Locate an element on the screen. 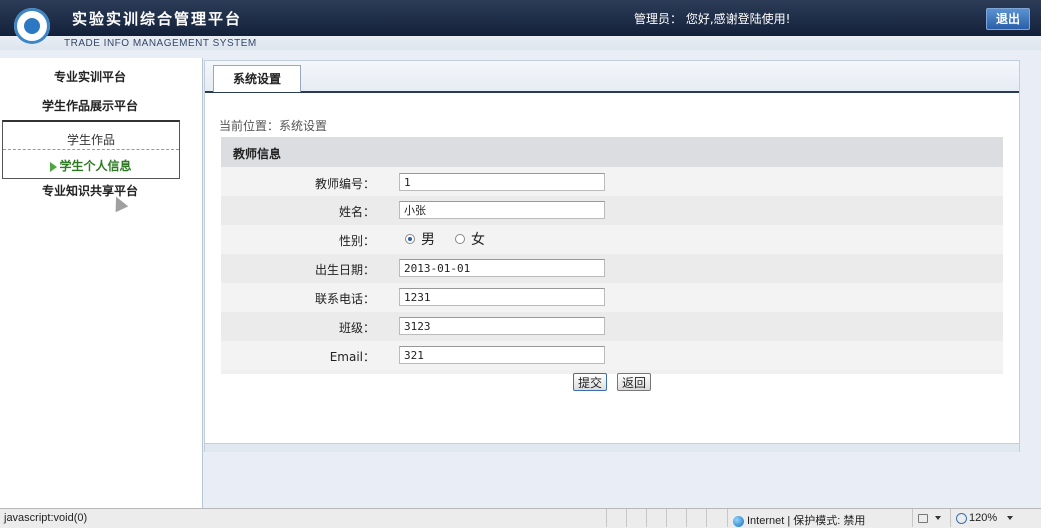 The image size is (1041, 528). sidebar-submenu: 学生作品 学生个人信息 is located at coordinates (91, 149).